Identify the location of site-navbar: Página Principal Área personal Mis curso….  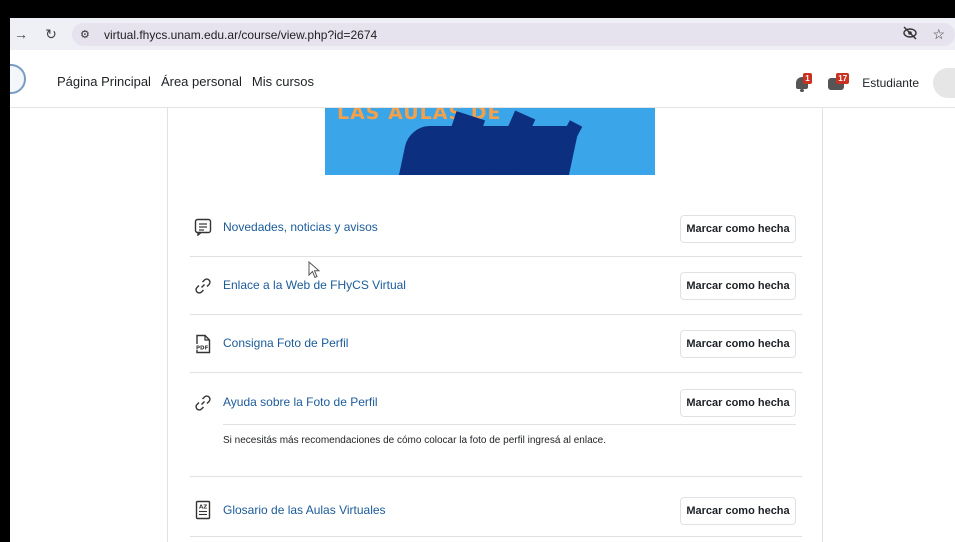
(482, 79).